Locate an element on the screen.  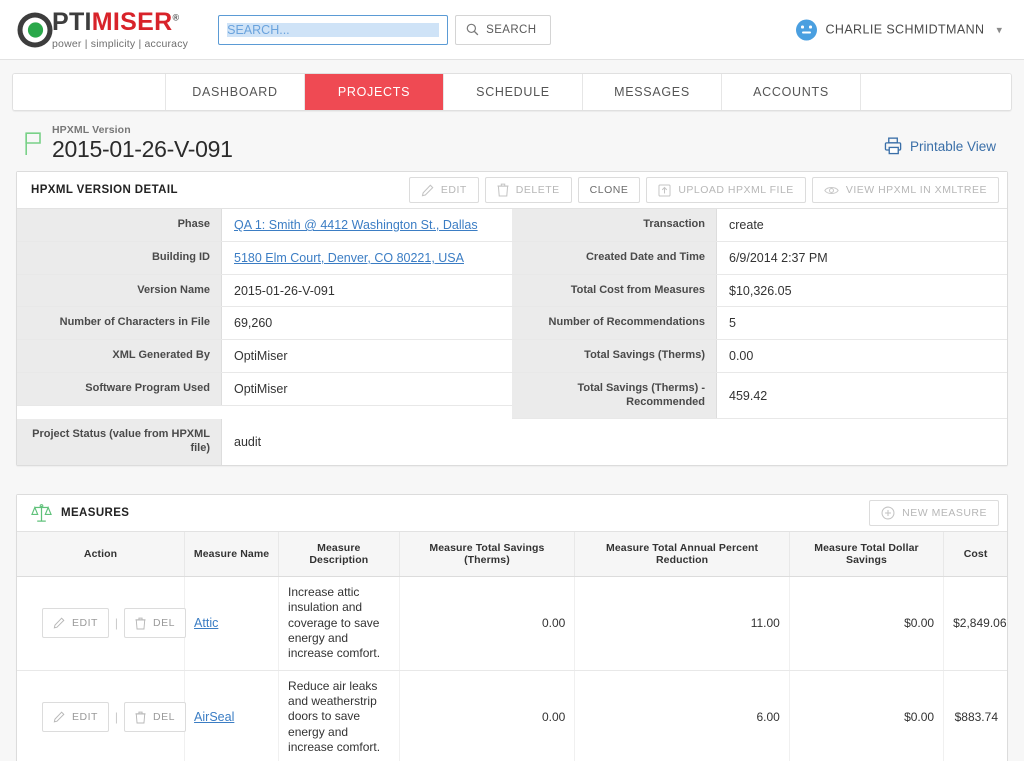
upload-button-label: UPLOAD HPXML FILE is located at coordinates (736, 190).